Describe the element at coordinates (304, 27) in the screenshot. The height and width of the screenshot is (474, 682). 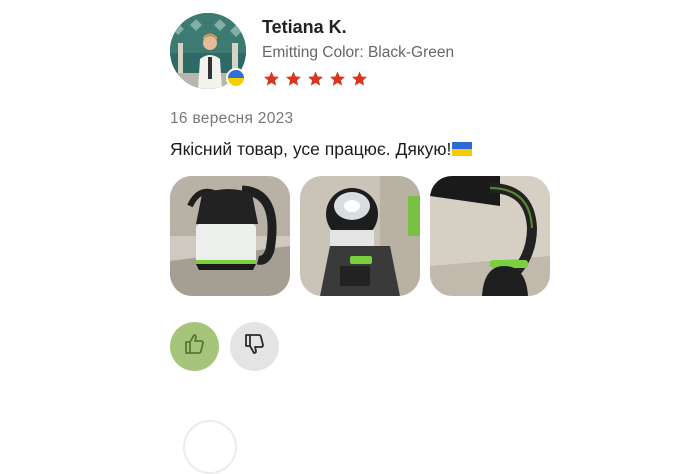
I see `reviewer-name: Tetiana K.` at that location.